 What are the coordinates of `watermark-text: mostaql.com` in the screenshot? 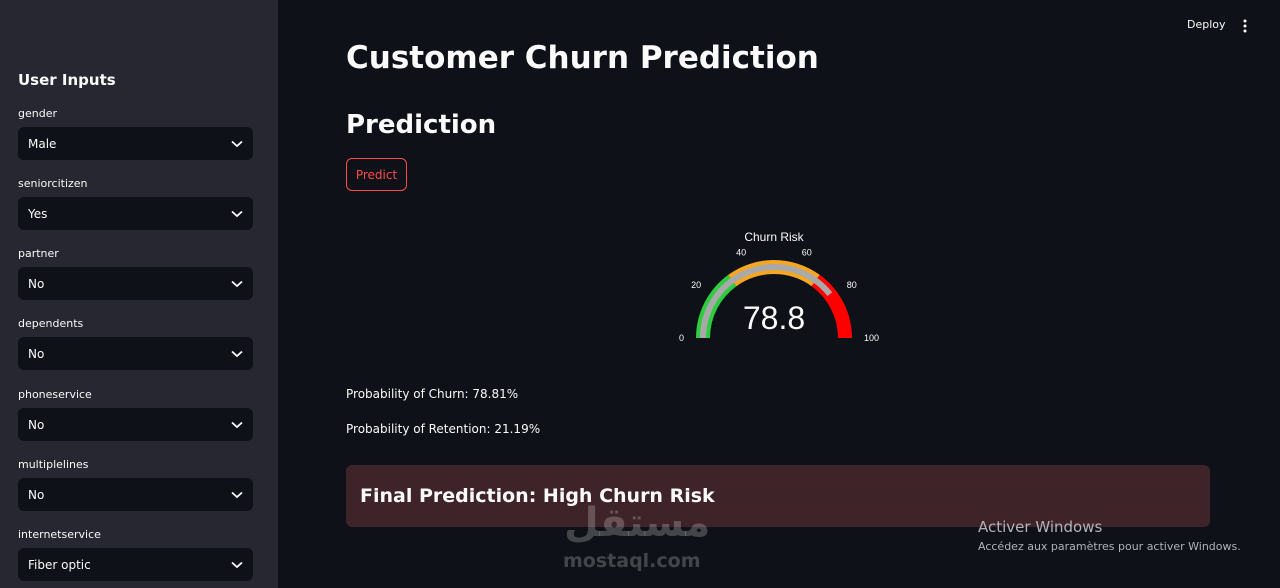 It's located at (632, 561).